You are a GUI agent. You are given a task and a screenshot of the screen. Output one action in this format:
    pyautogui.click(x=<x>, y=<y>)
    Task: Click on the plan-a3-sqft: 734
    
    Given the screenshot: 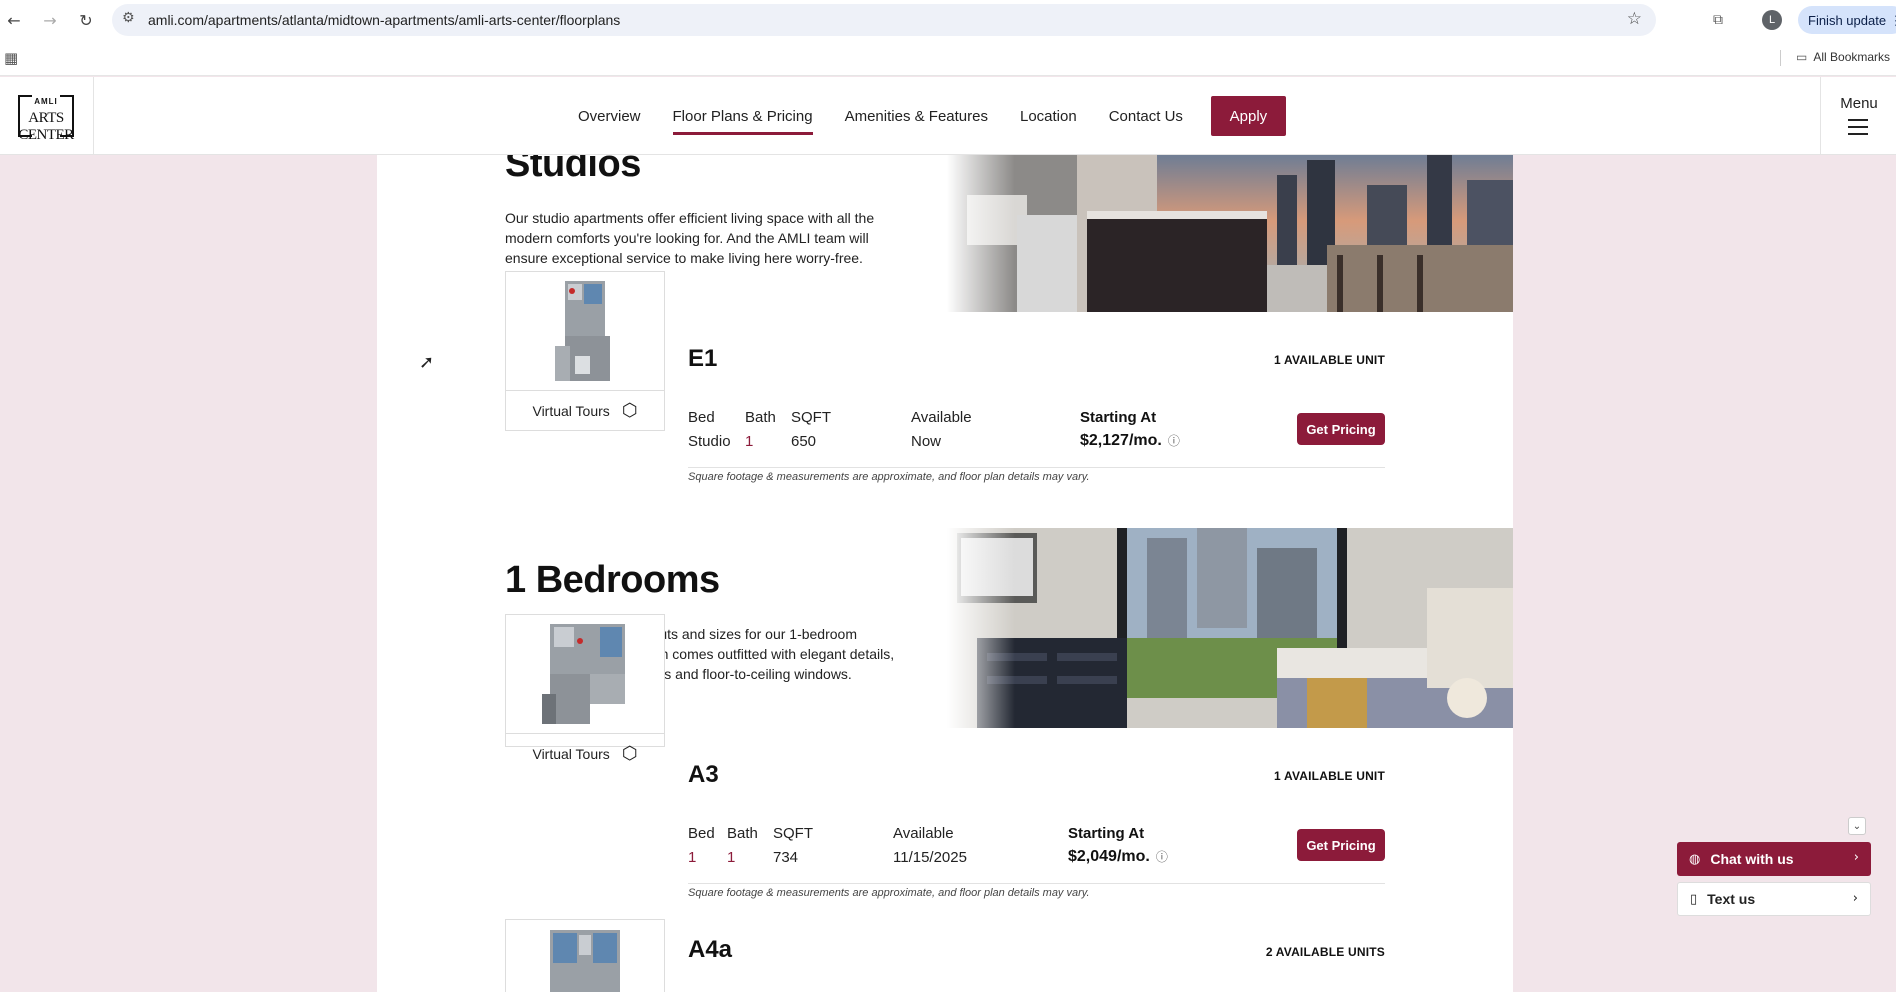 What is the action you would take?
    pyautogui.click(x=786, y=857)
    